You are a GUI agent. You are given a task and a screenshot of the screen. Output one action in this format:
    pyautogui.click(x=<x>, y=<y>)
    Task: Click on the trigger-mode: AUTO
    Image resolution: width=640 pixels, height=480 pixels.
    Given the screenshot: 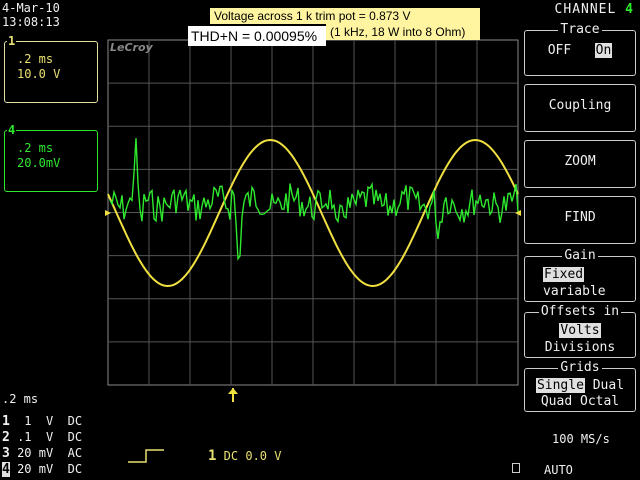 What is the action you would take?
    pyautogui.click(x=558, y=470)
    